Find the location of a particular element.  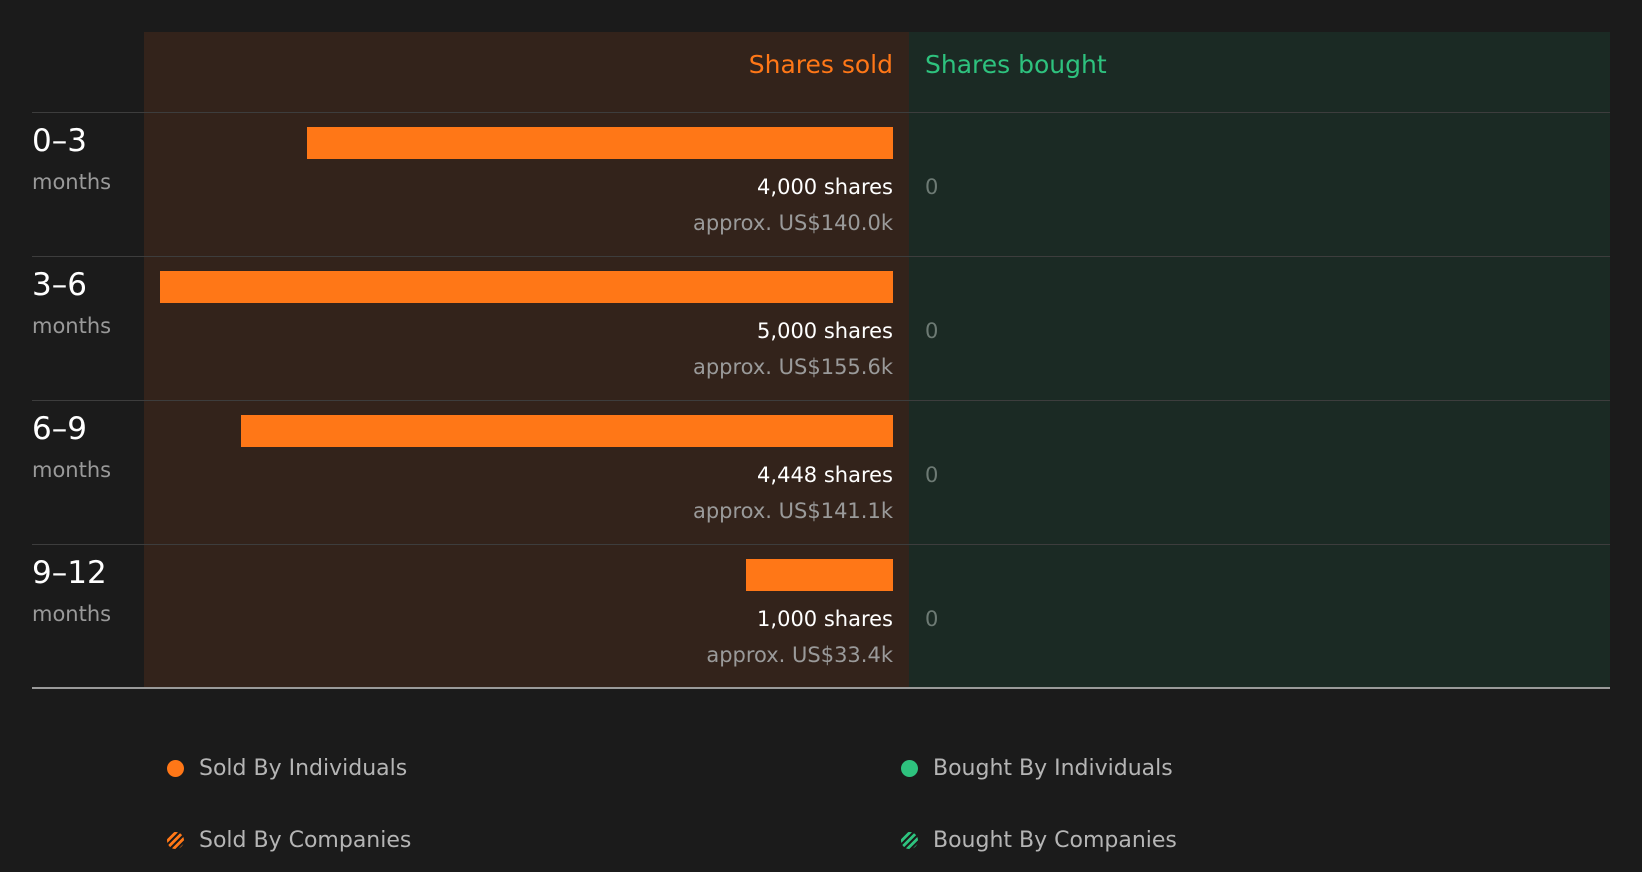

sold-value-label: approx. US$141.1k is located at coordinates (792, 511).